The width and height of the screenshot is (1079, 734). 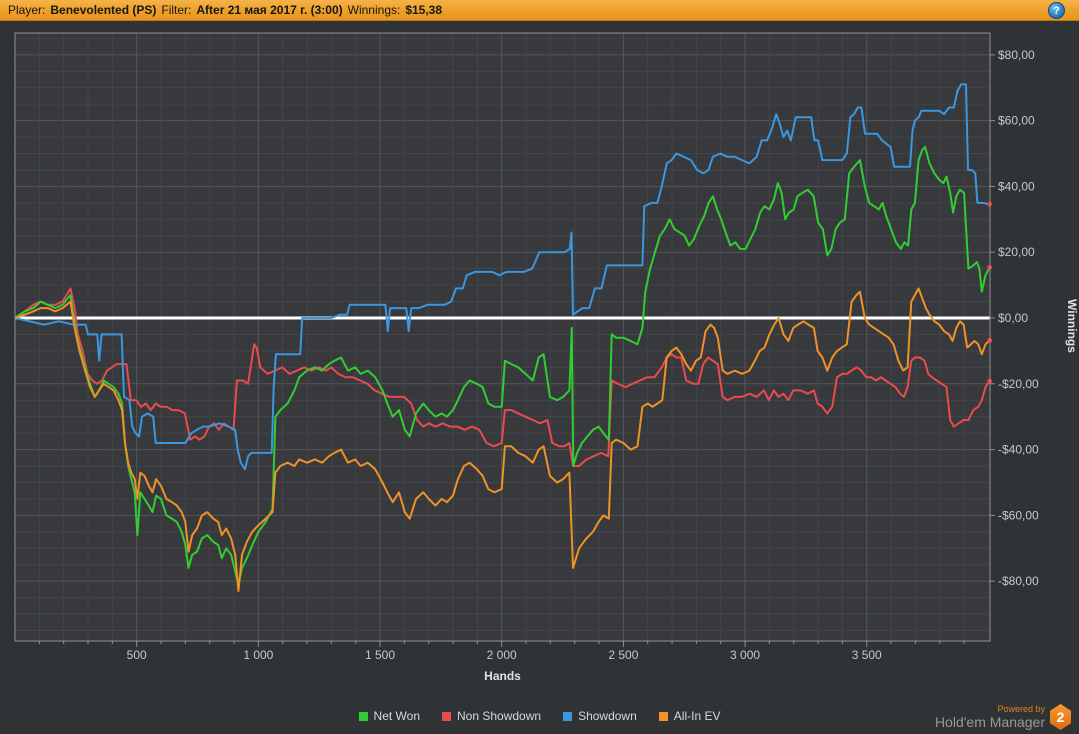 I want to click on y-tick-label: $20,00, so click(x=1016, y=252).